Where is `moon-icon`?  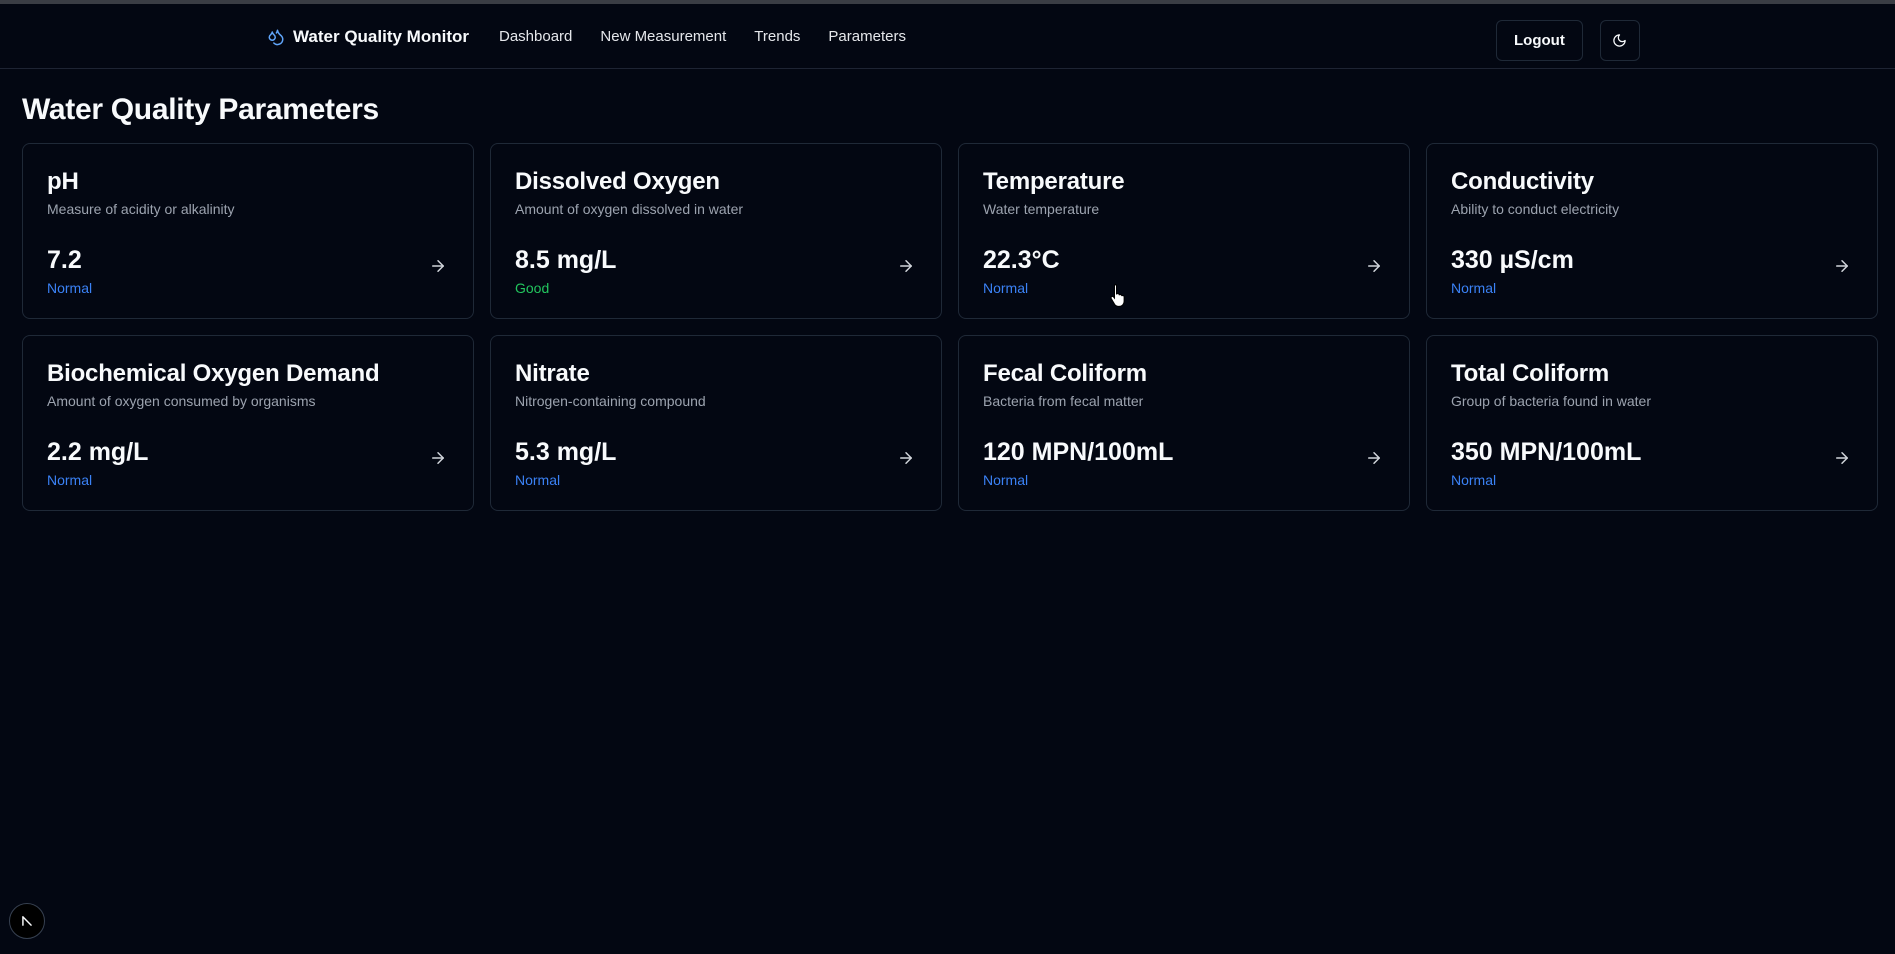
moon-icon is located at coordinates (1619, 40).